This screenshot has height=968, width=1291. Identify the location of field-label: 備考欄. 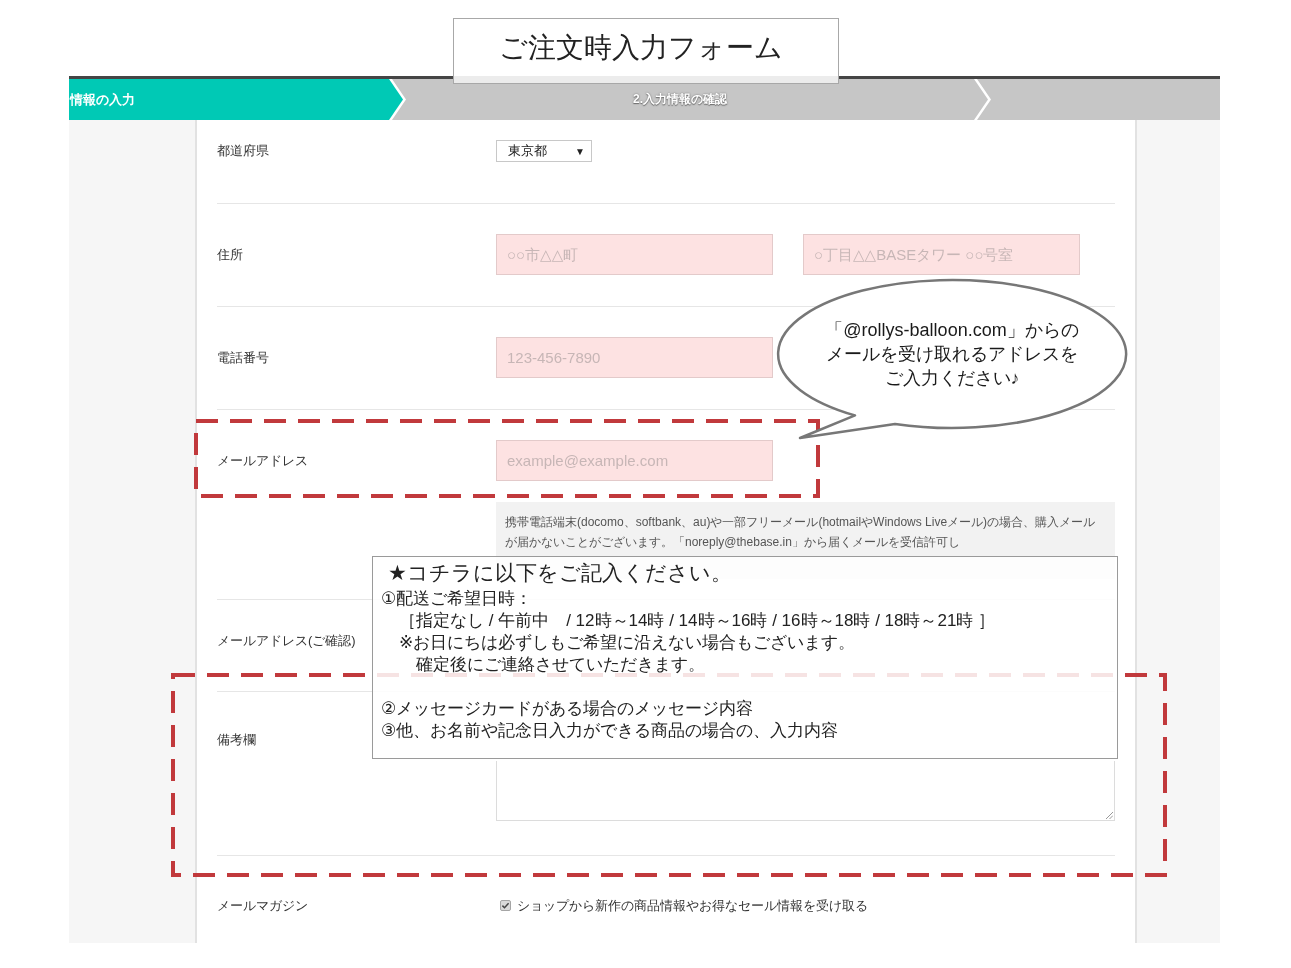
(236, 739).